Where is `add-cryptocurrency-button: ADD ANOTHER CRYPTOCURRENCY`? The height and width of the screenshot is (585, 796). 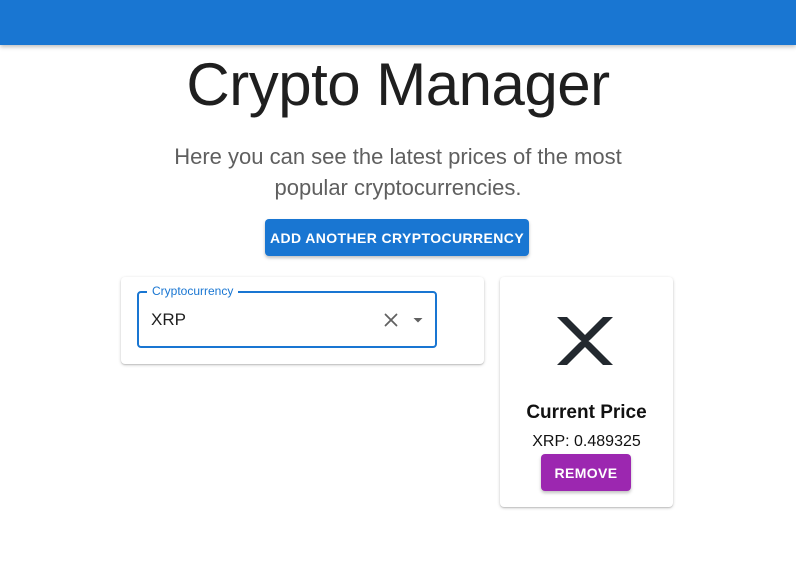
add-cryptocurrency-button: ADD ANOTHER CRYPTOCURRENCY is located at coordinates (397, 237).